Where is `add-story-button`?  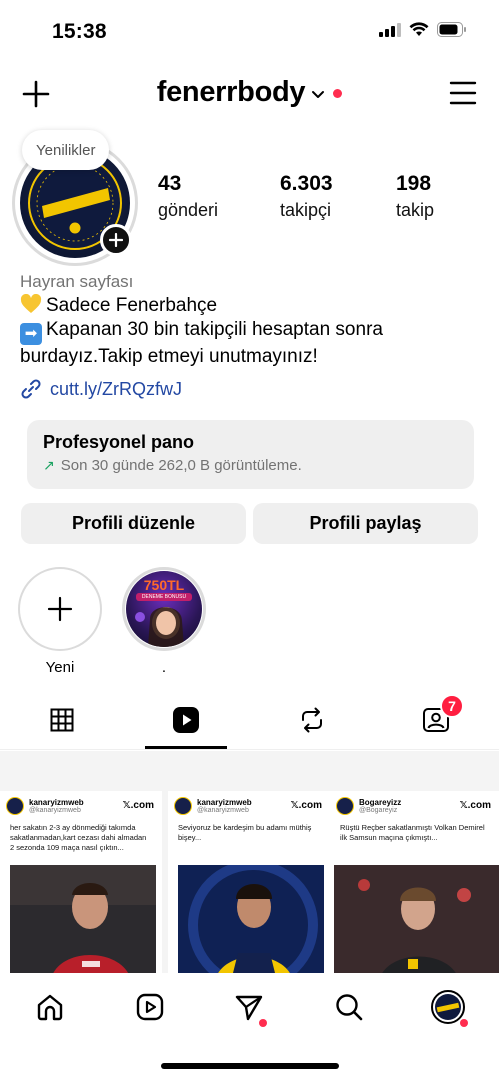 add-story-button is located at coordinates (116, 240).